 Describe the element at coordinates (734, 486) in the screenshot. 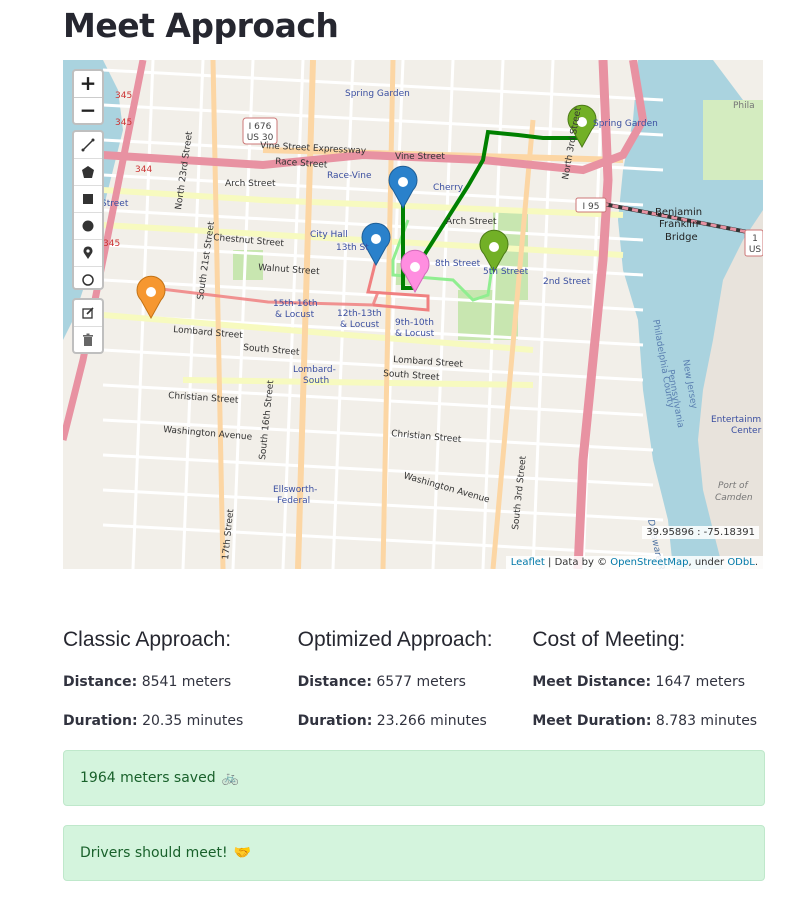

I see `label-port: Port of` at that location.